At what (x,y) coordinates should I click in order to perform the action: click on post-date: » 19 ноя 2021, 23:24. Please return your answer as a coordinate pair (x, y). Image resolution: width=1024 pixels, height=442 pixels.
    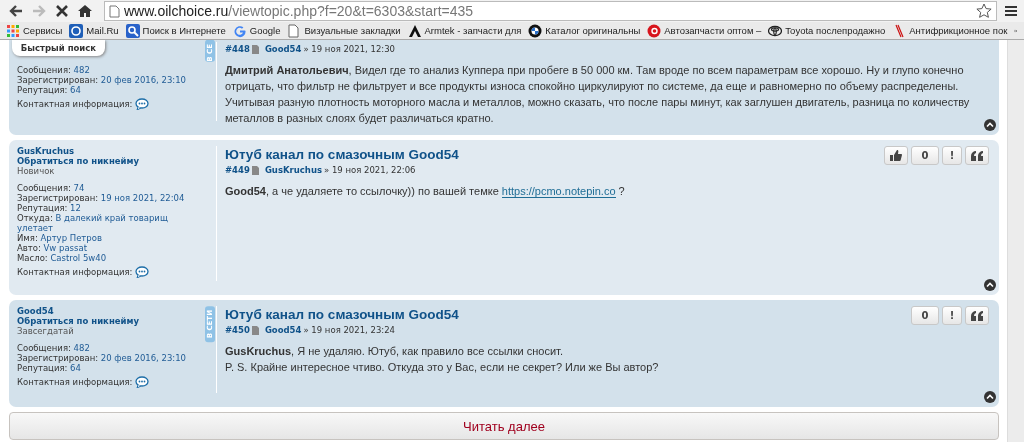
    Looking at the image, I should click on (349, 330).